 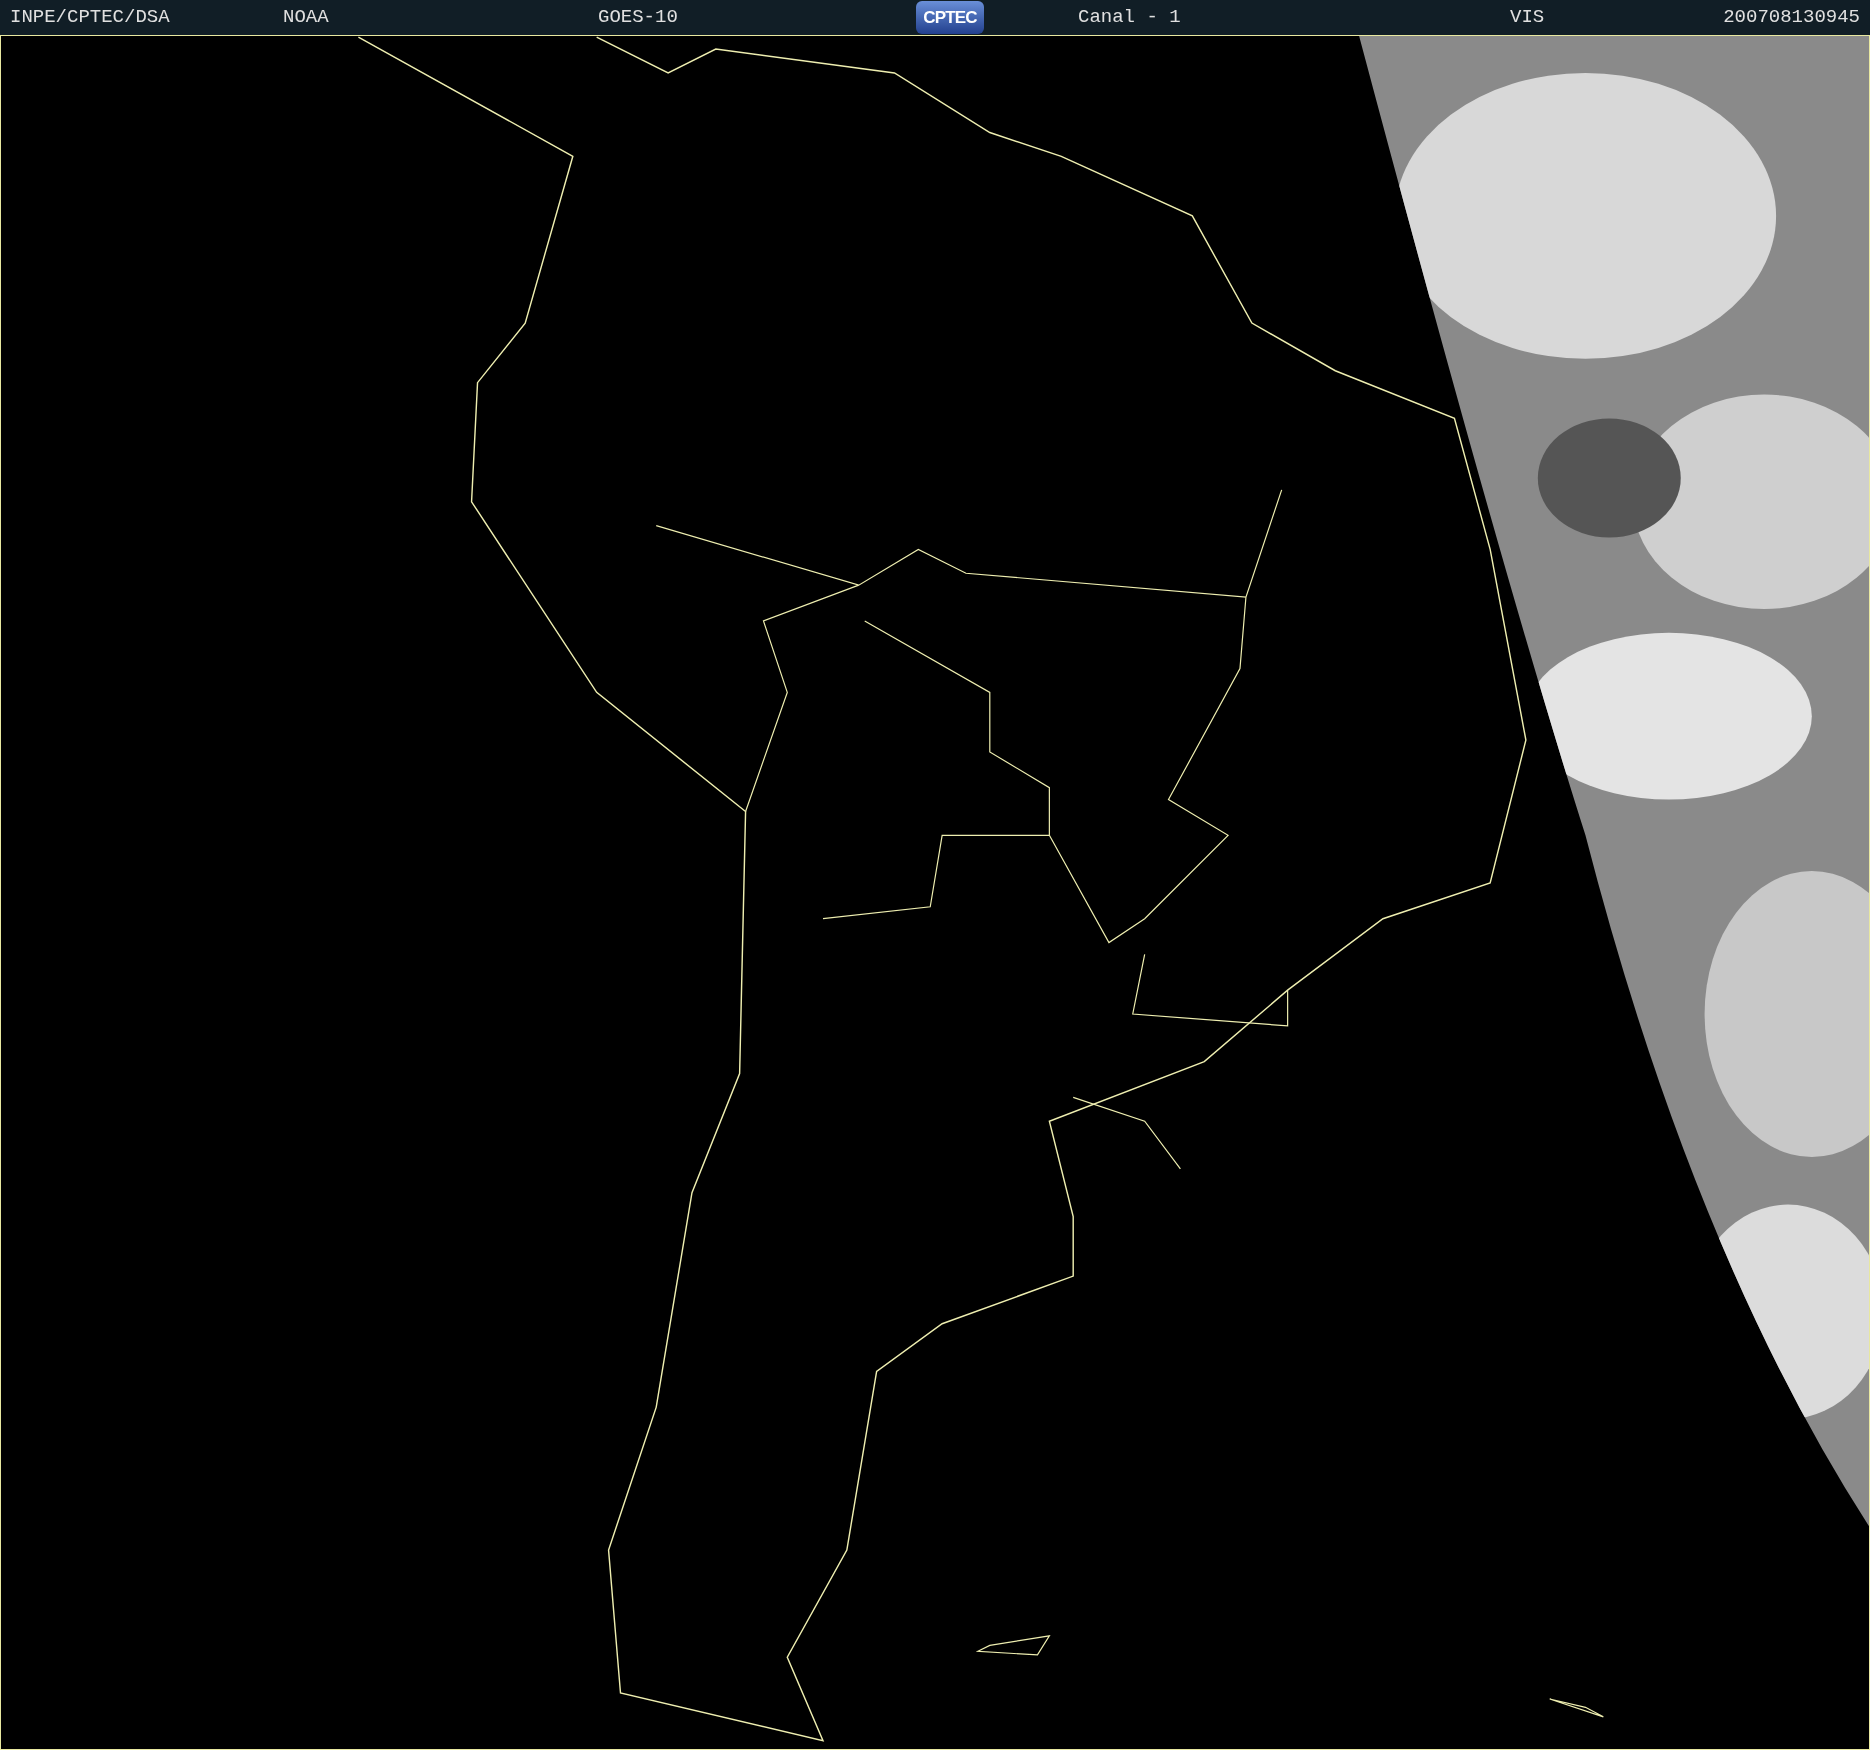 I want to click on agency-label: NOAA, so click(x=306, y=17).